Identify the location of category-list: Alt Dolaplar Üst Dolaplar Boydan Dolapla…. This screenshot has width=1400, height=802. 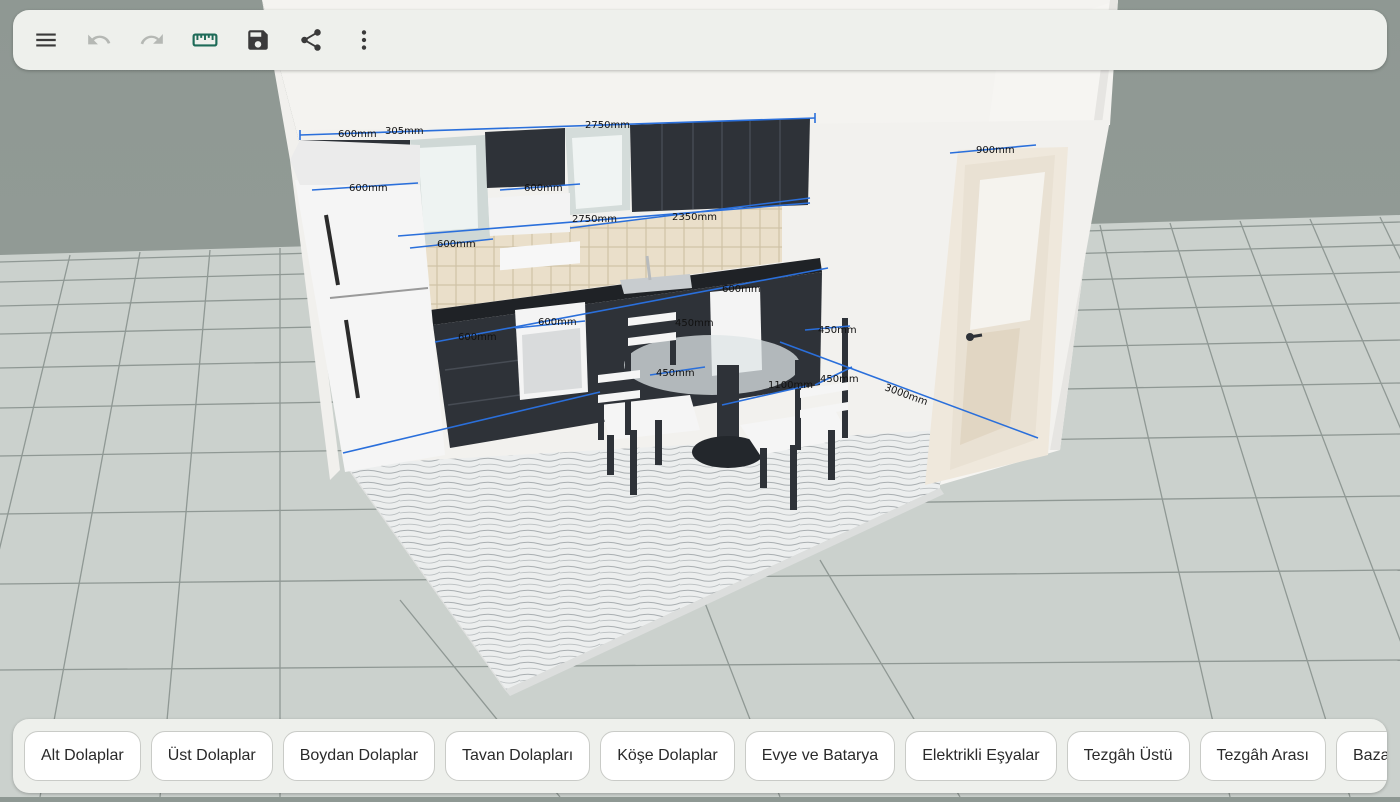
(700, 756).